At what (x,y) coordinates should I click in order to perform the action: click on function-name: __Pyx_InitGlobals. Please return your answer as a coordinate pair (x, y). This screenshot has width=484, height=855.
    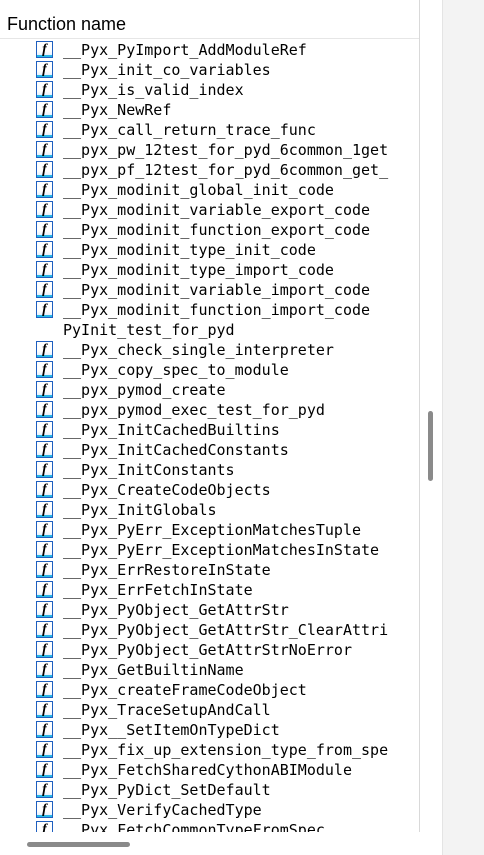
    Looking at the image, I should click on (140, 510).